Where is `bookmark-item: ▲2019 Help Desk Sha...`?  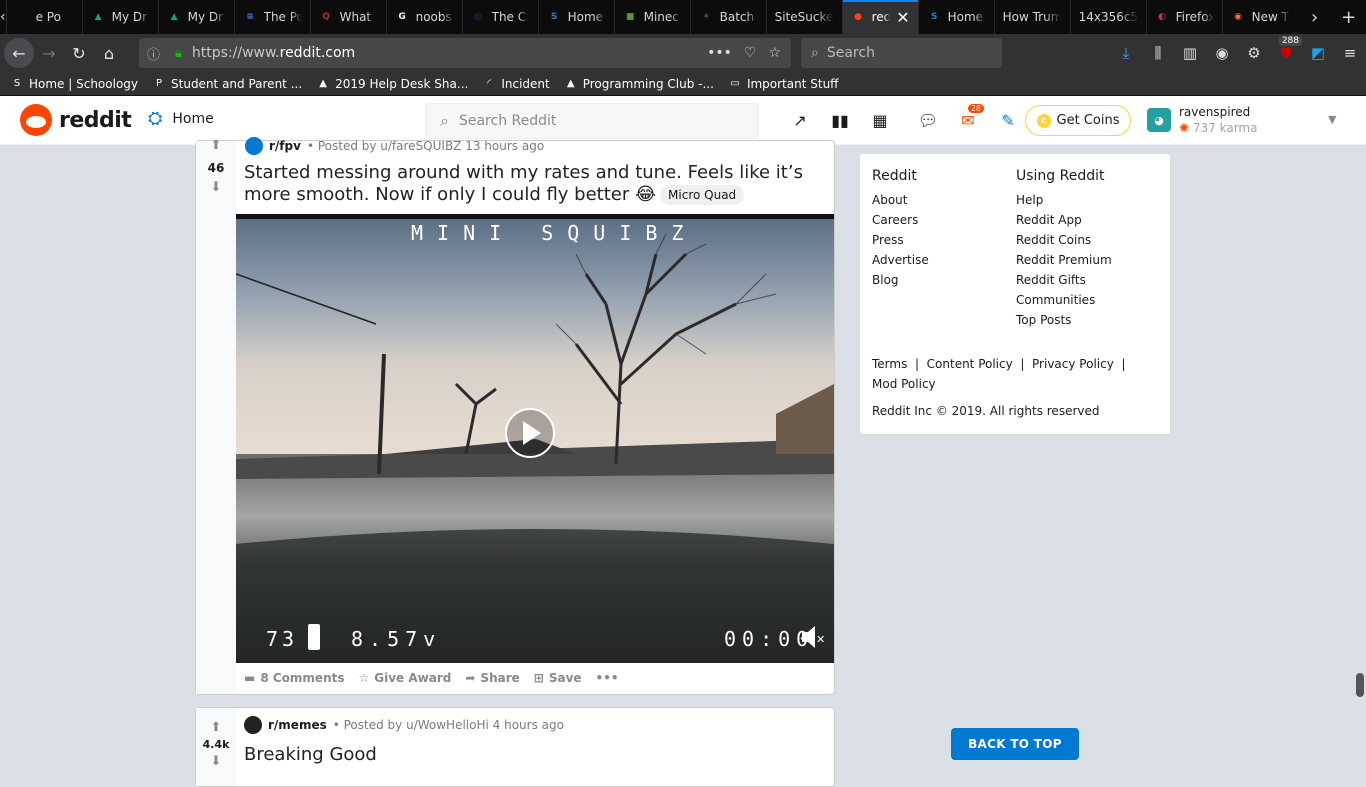
bookmark-item: ▲2019 Help Desk Sha... is located at coordinates (392, 84).